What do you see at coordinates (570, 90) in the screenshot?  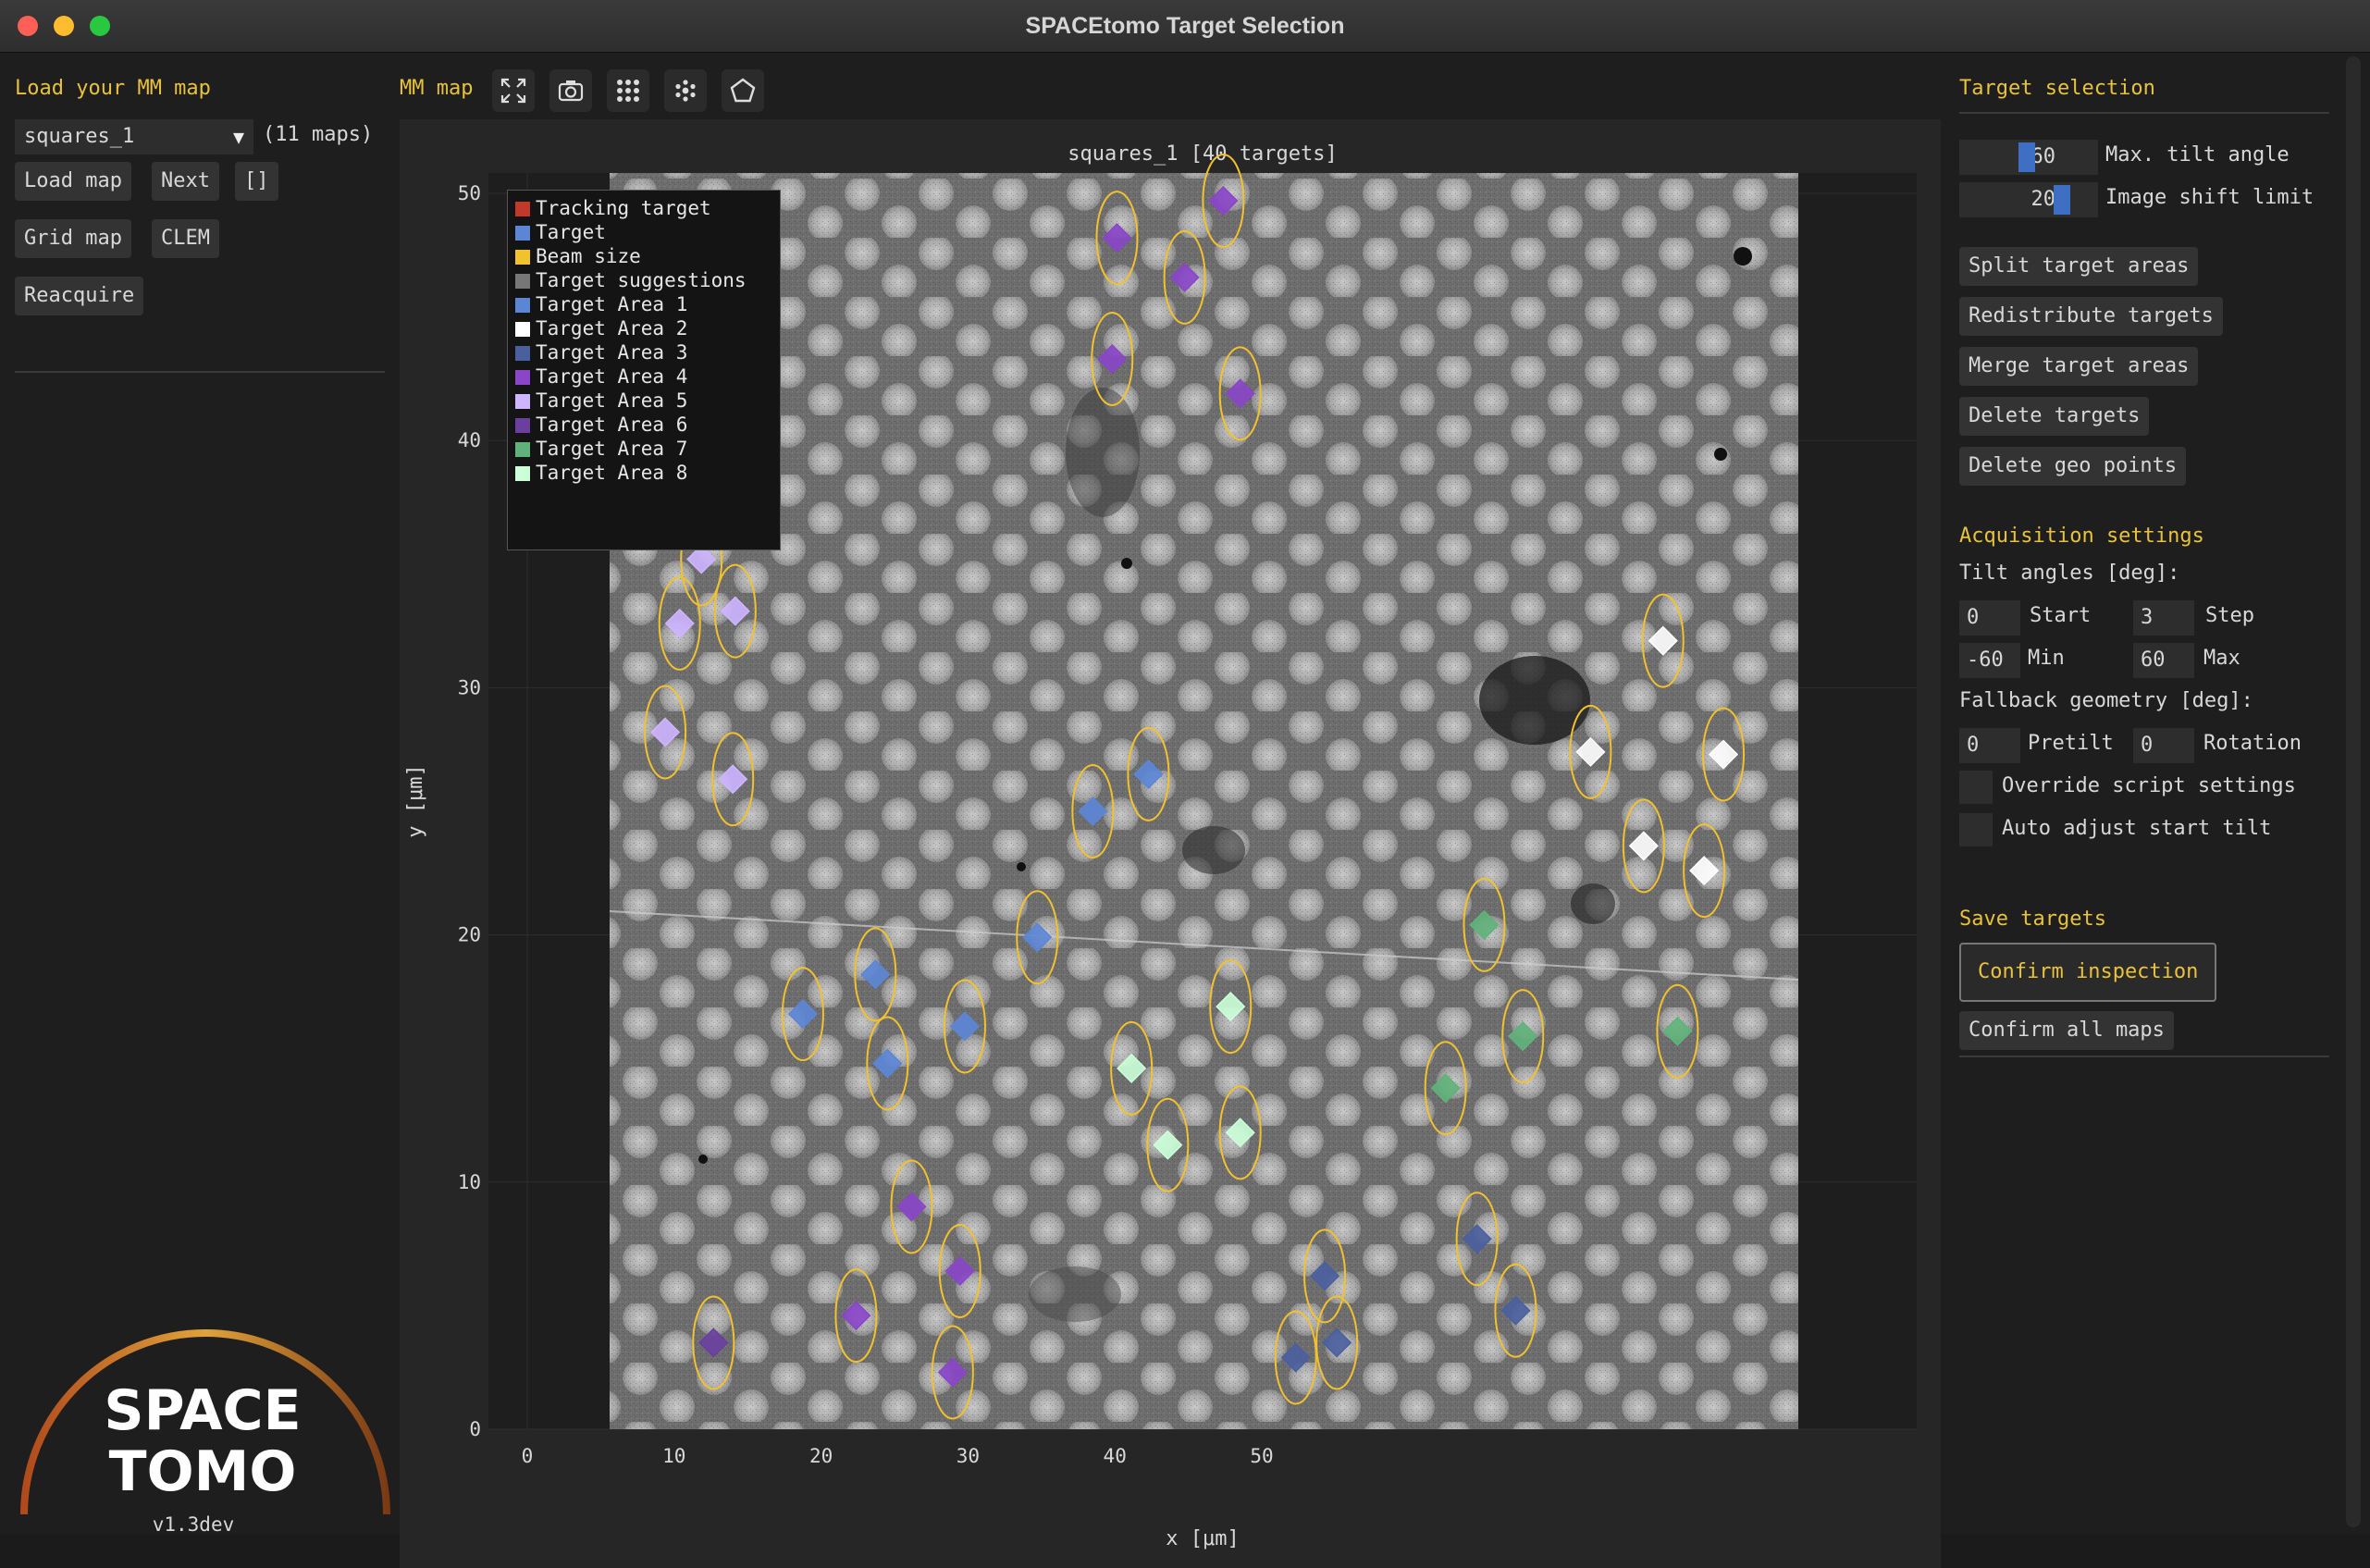 I see `camera-icon` at bounding box center [570, 90].